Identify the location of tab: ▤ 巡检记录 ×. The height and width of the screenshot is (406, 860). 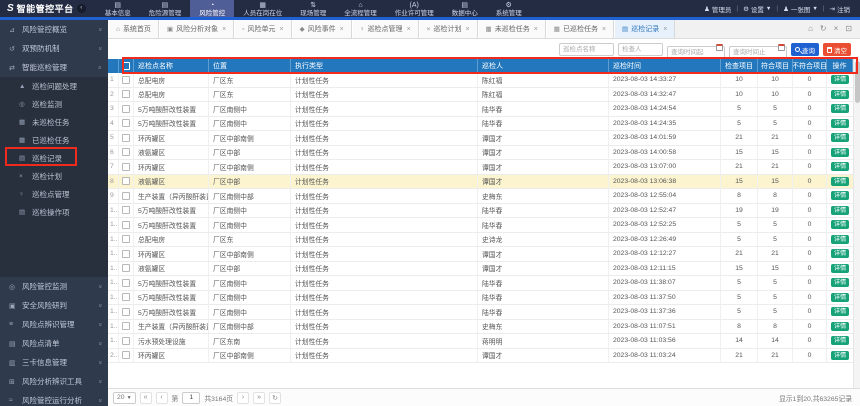
(645, 29).